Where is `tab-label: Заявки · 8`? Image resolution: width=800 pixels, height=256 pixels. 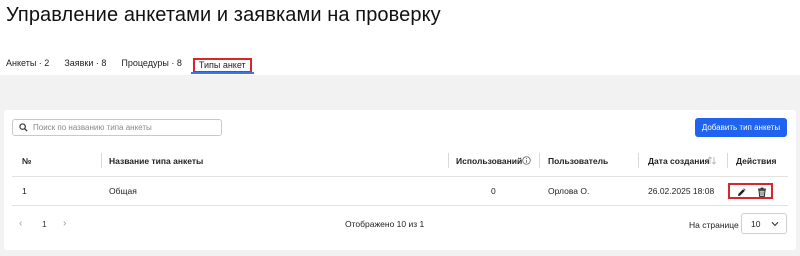 tab-label: Заявки · 8 is located at coordinates (85, 63).